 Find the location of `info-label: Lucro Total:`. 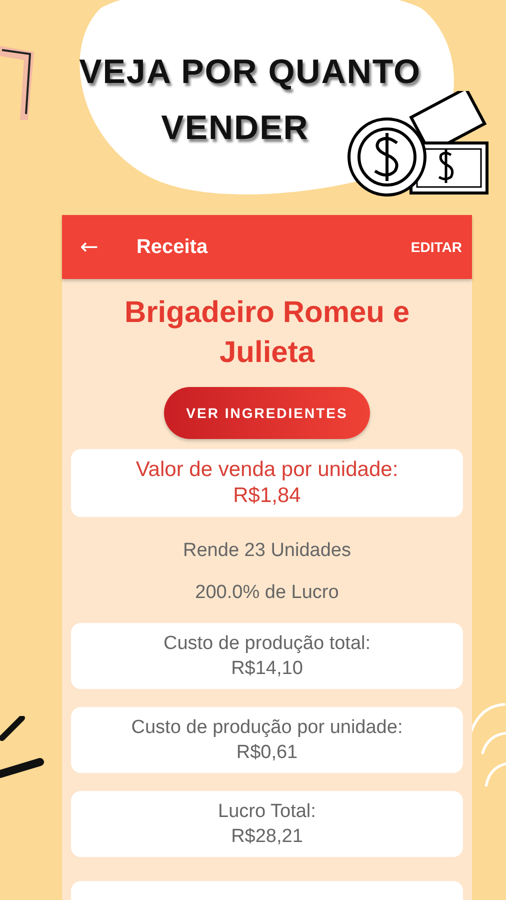

info-label: Lucro Total: is located at coordinates (267, 812).